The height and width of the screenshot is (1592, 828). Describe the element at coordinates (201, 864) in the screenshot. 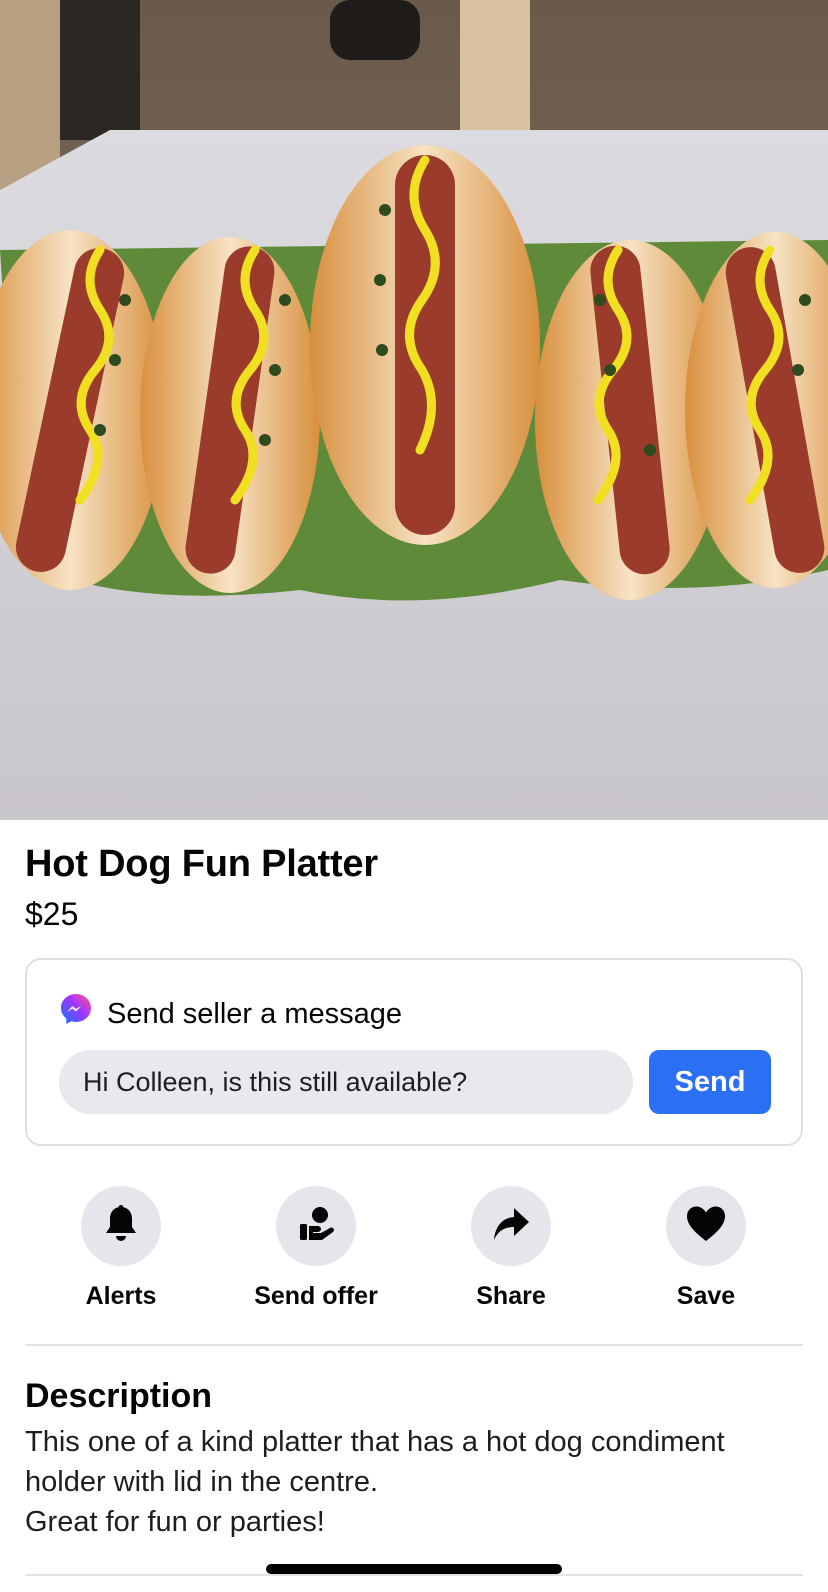

I see `listing-title: Hot Dog Fun Platter` at that location.